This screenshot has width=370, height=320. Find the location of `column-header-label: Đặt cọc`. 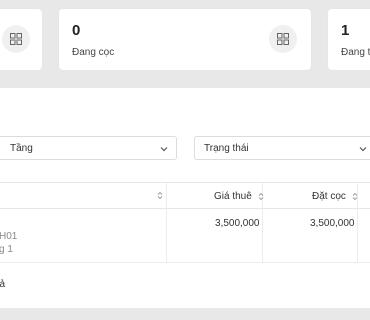

column-header-label: Đặt cọc is located at coordinates (329, 196).